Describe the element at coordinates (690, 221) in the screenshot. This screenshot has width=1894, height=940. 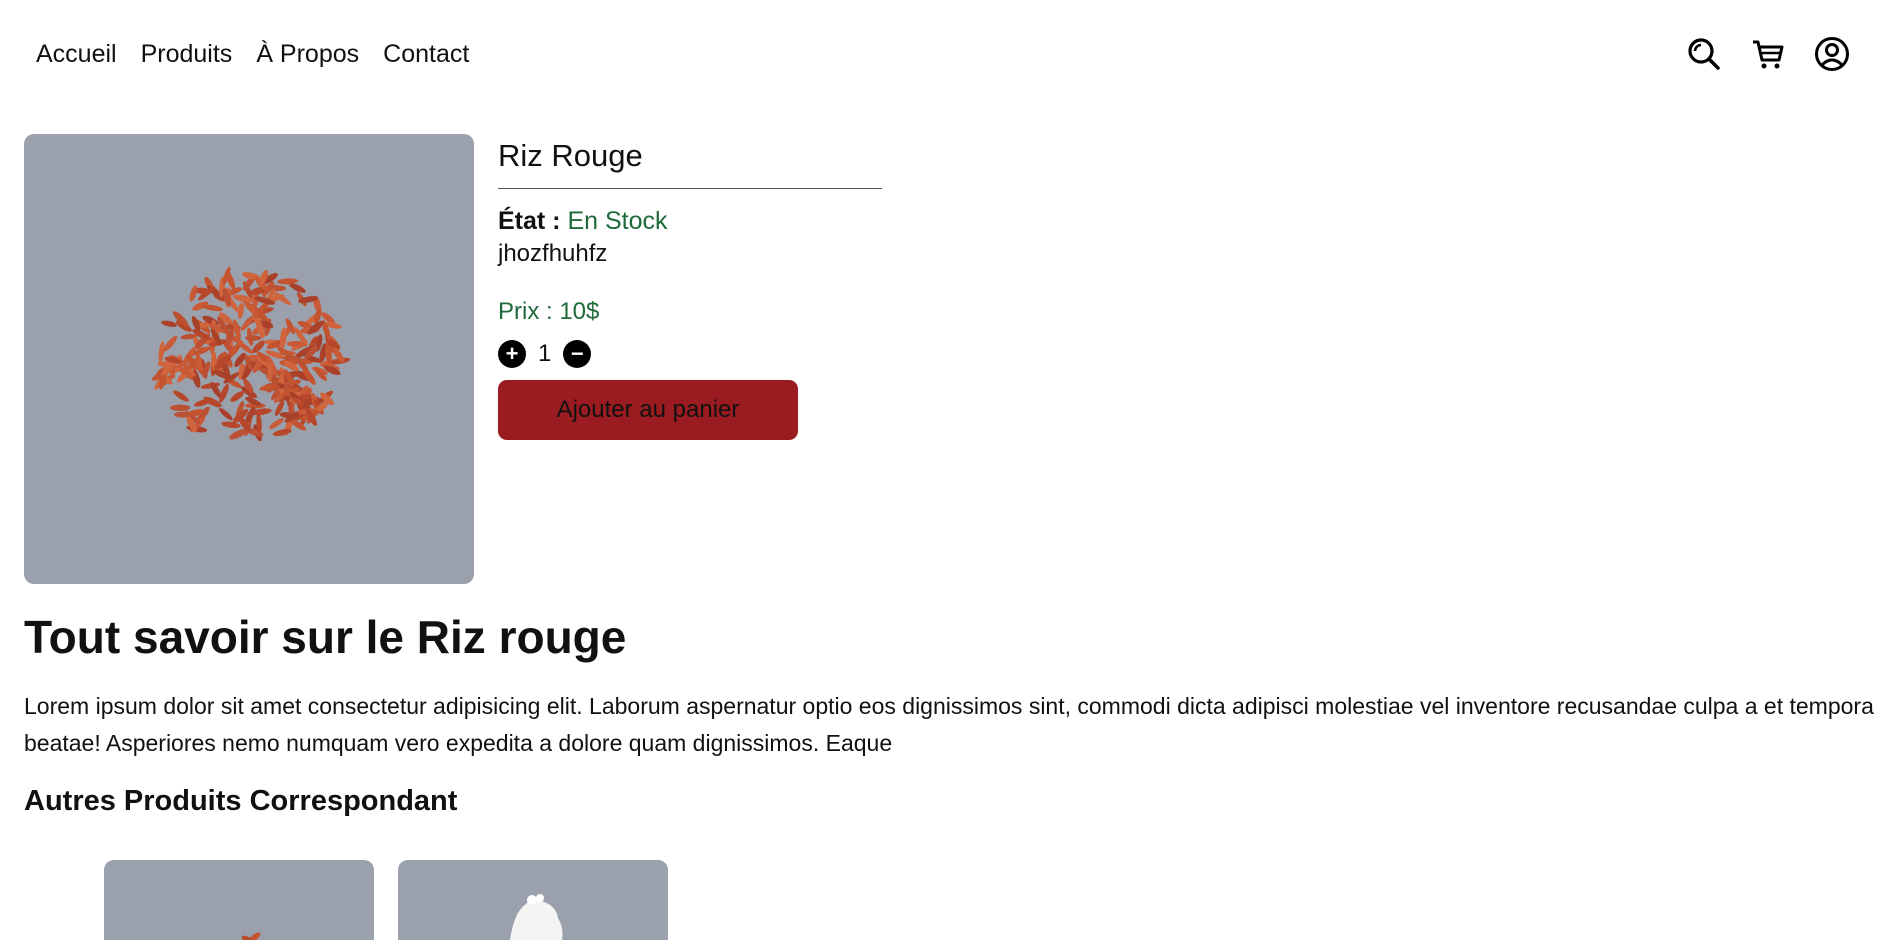
I see `stock-status: État : En Stock` at that location.